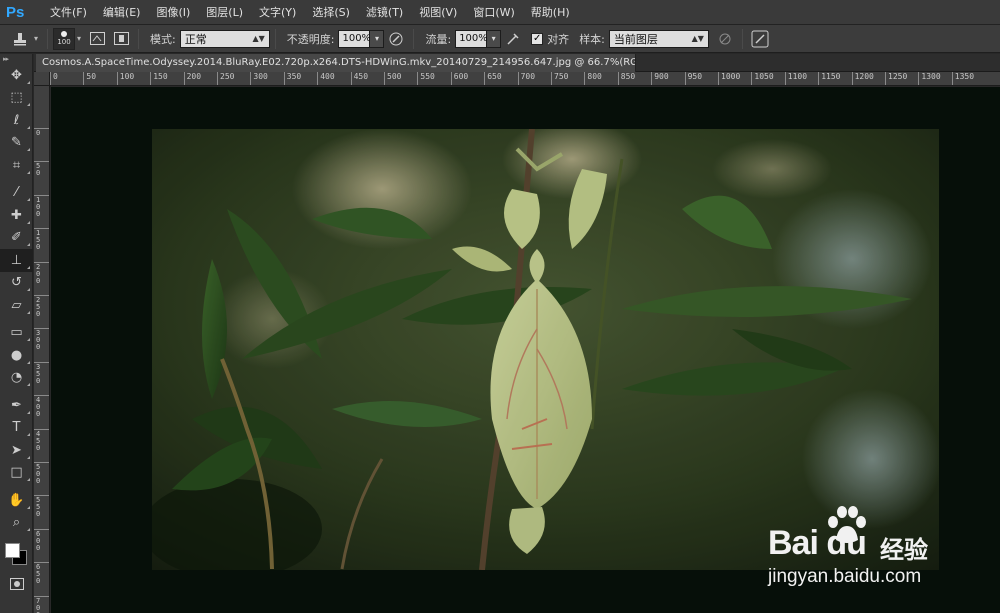  I want to click on ruler-tick-label: 650, so click(493, 78).